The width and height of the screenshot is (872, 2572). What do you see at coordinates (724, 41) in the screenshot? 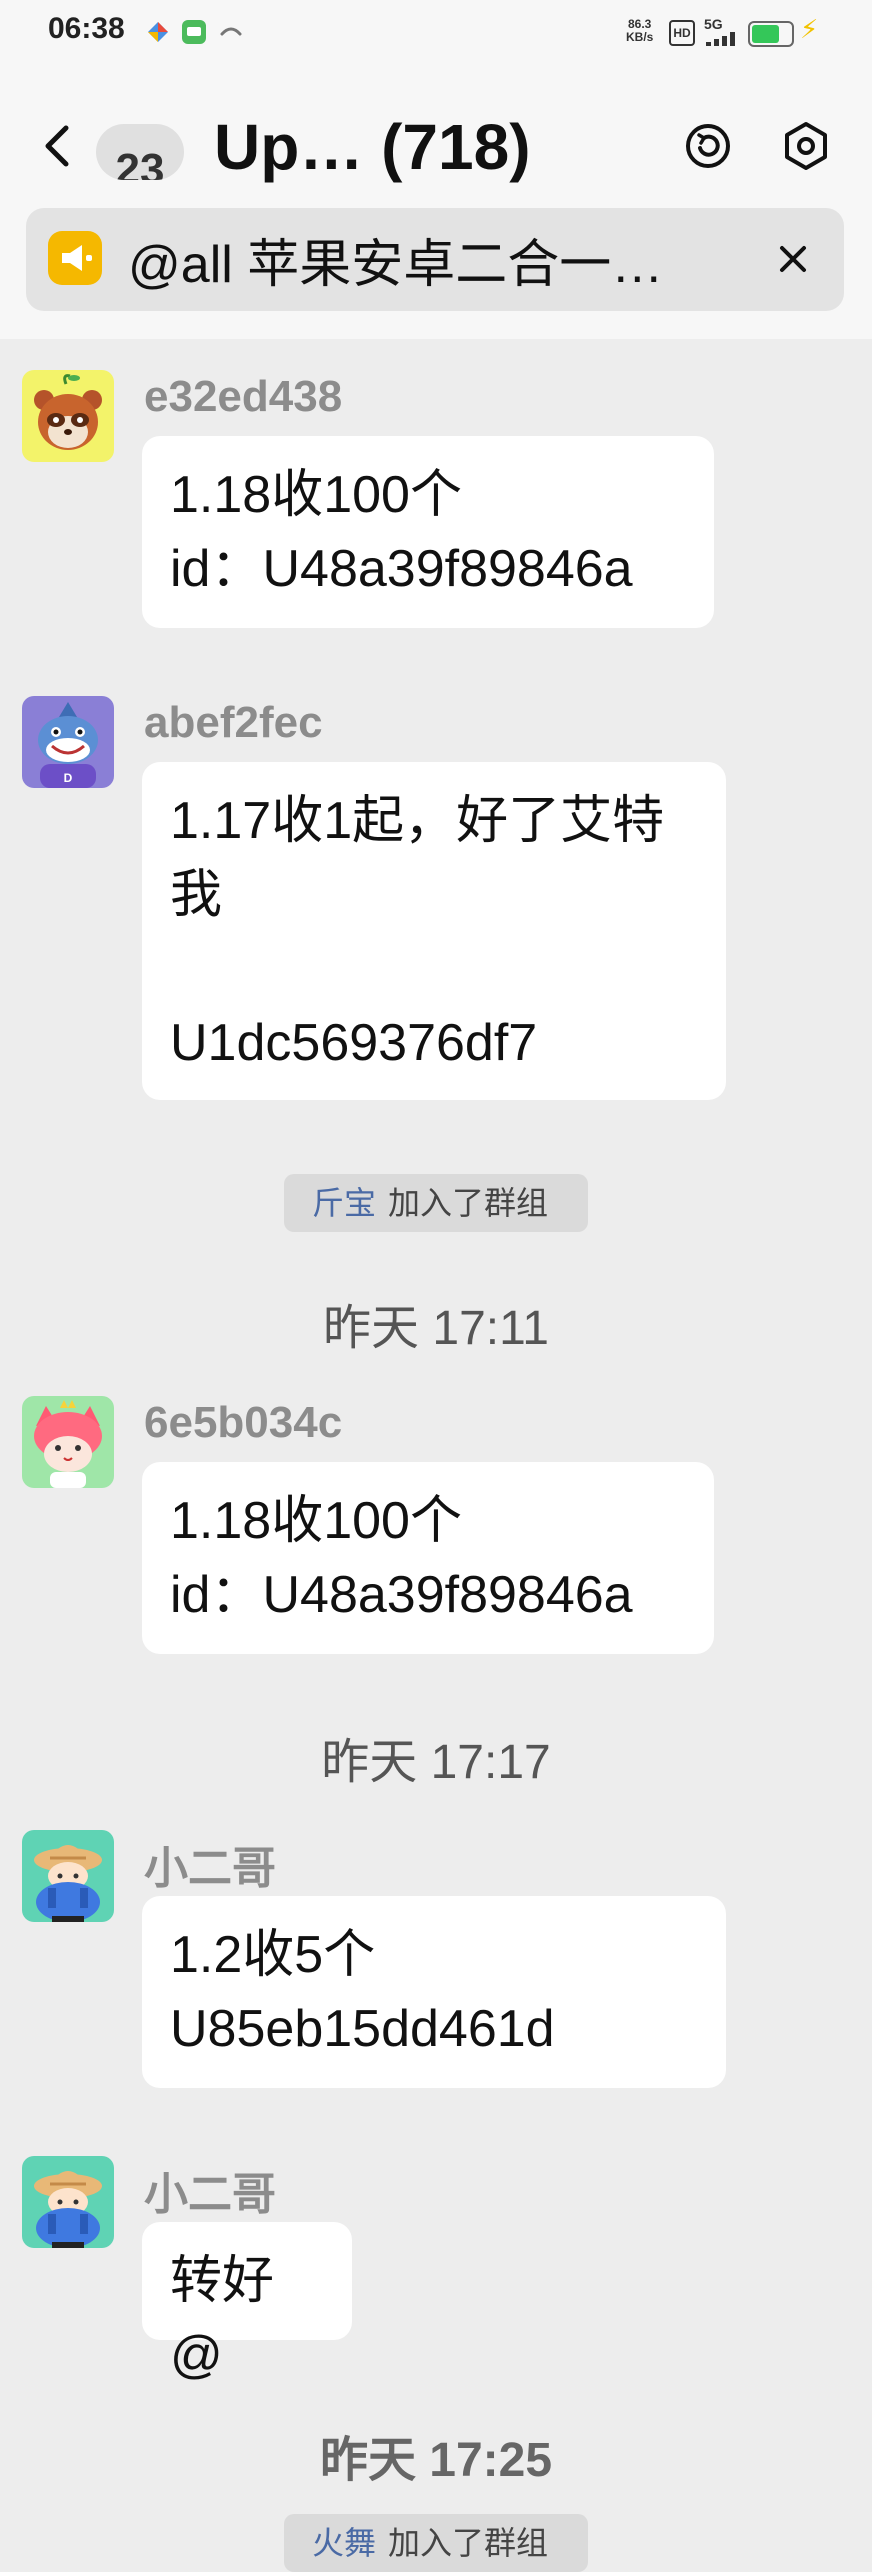
I see `signal-icon` at bounding box center [724, 41].